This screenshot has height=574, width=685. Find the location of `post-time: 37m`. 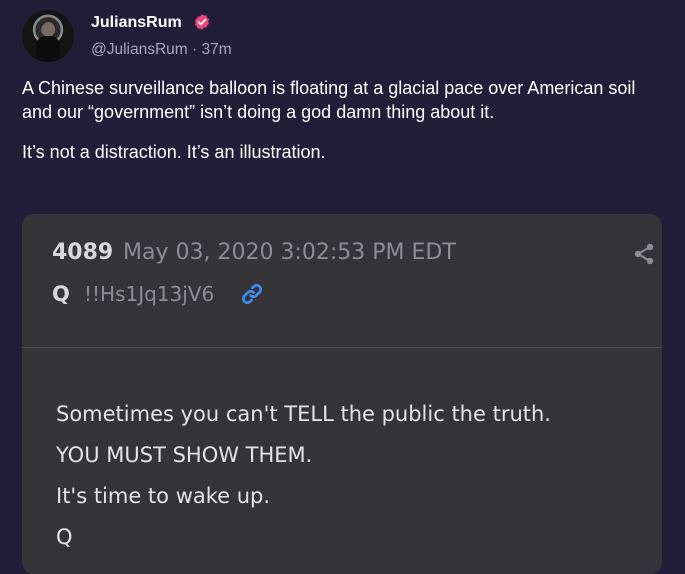

post-time: 37m is located at coordinates (217, 49).